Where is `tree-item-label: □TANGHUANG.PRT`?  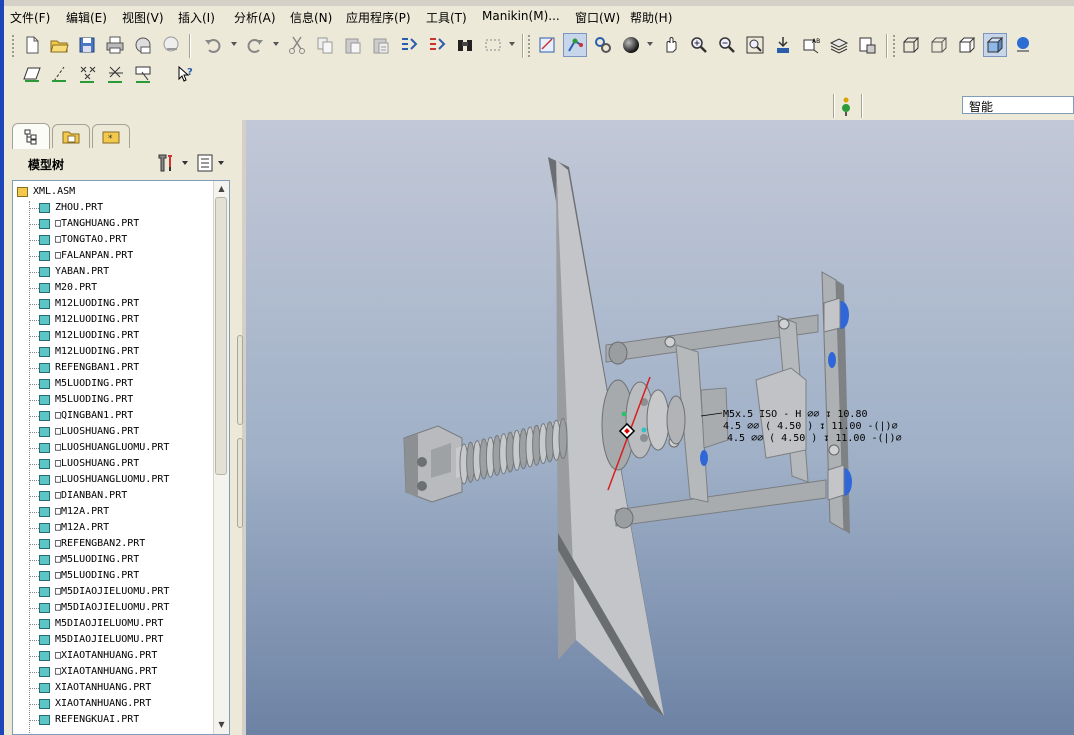 tree-item-label: □TANGHUANG.PRT is located at coordinates (97, 223).